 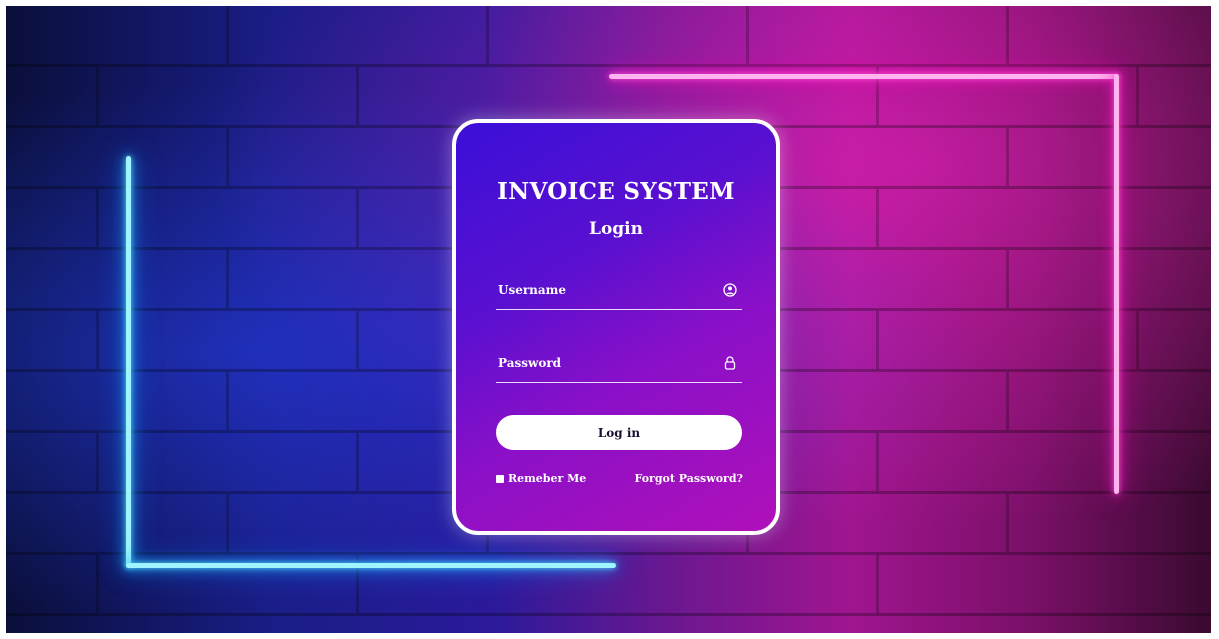 I want to click on password-input, so click(x=603, y=363).